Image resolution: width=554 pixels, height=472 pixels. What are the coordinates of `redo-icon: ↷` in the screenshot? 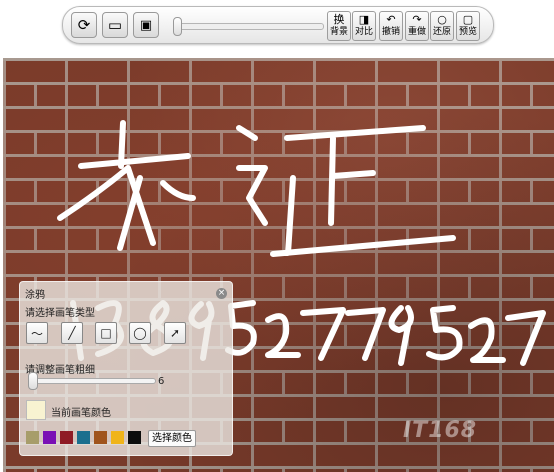 It's located at (417, 19).